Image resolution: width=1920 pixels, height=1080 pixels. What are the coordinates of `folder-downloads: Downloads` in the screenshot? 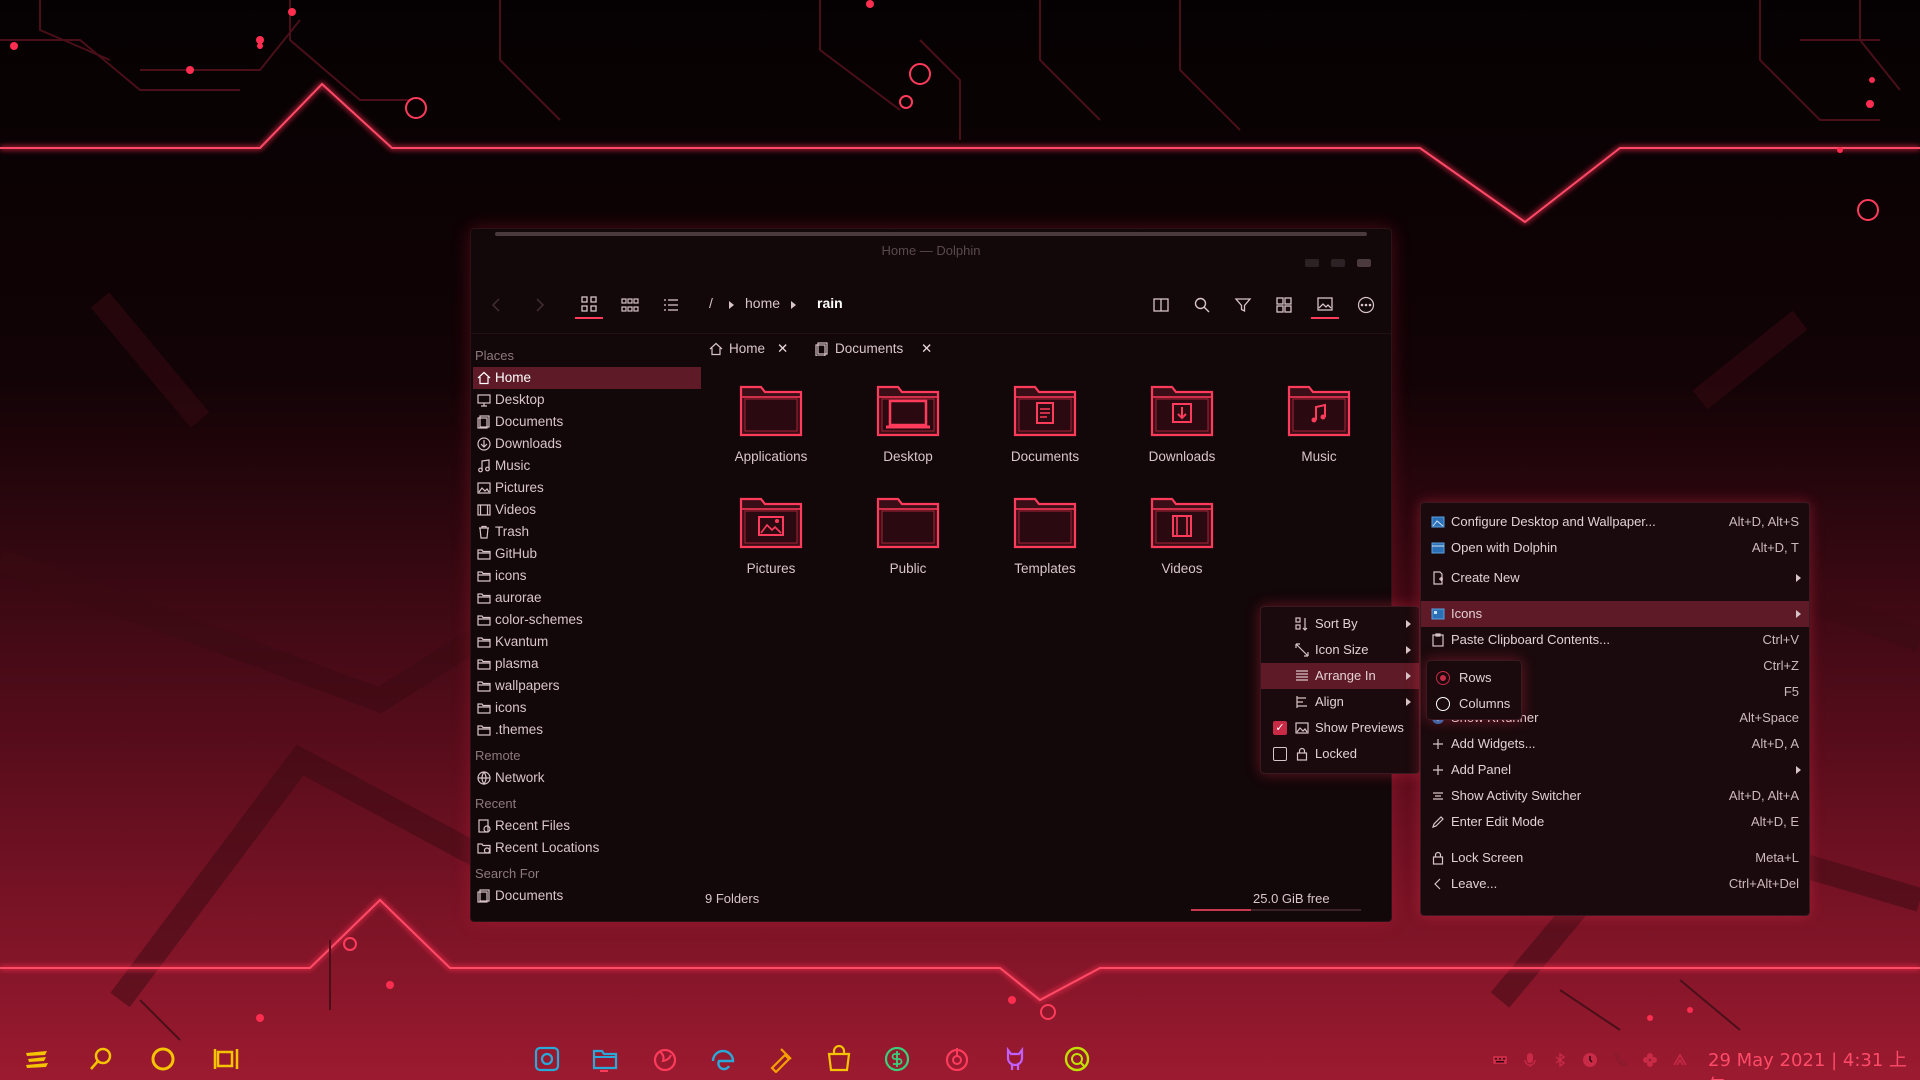 It's located at (1182, 420).